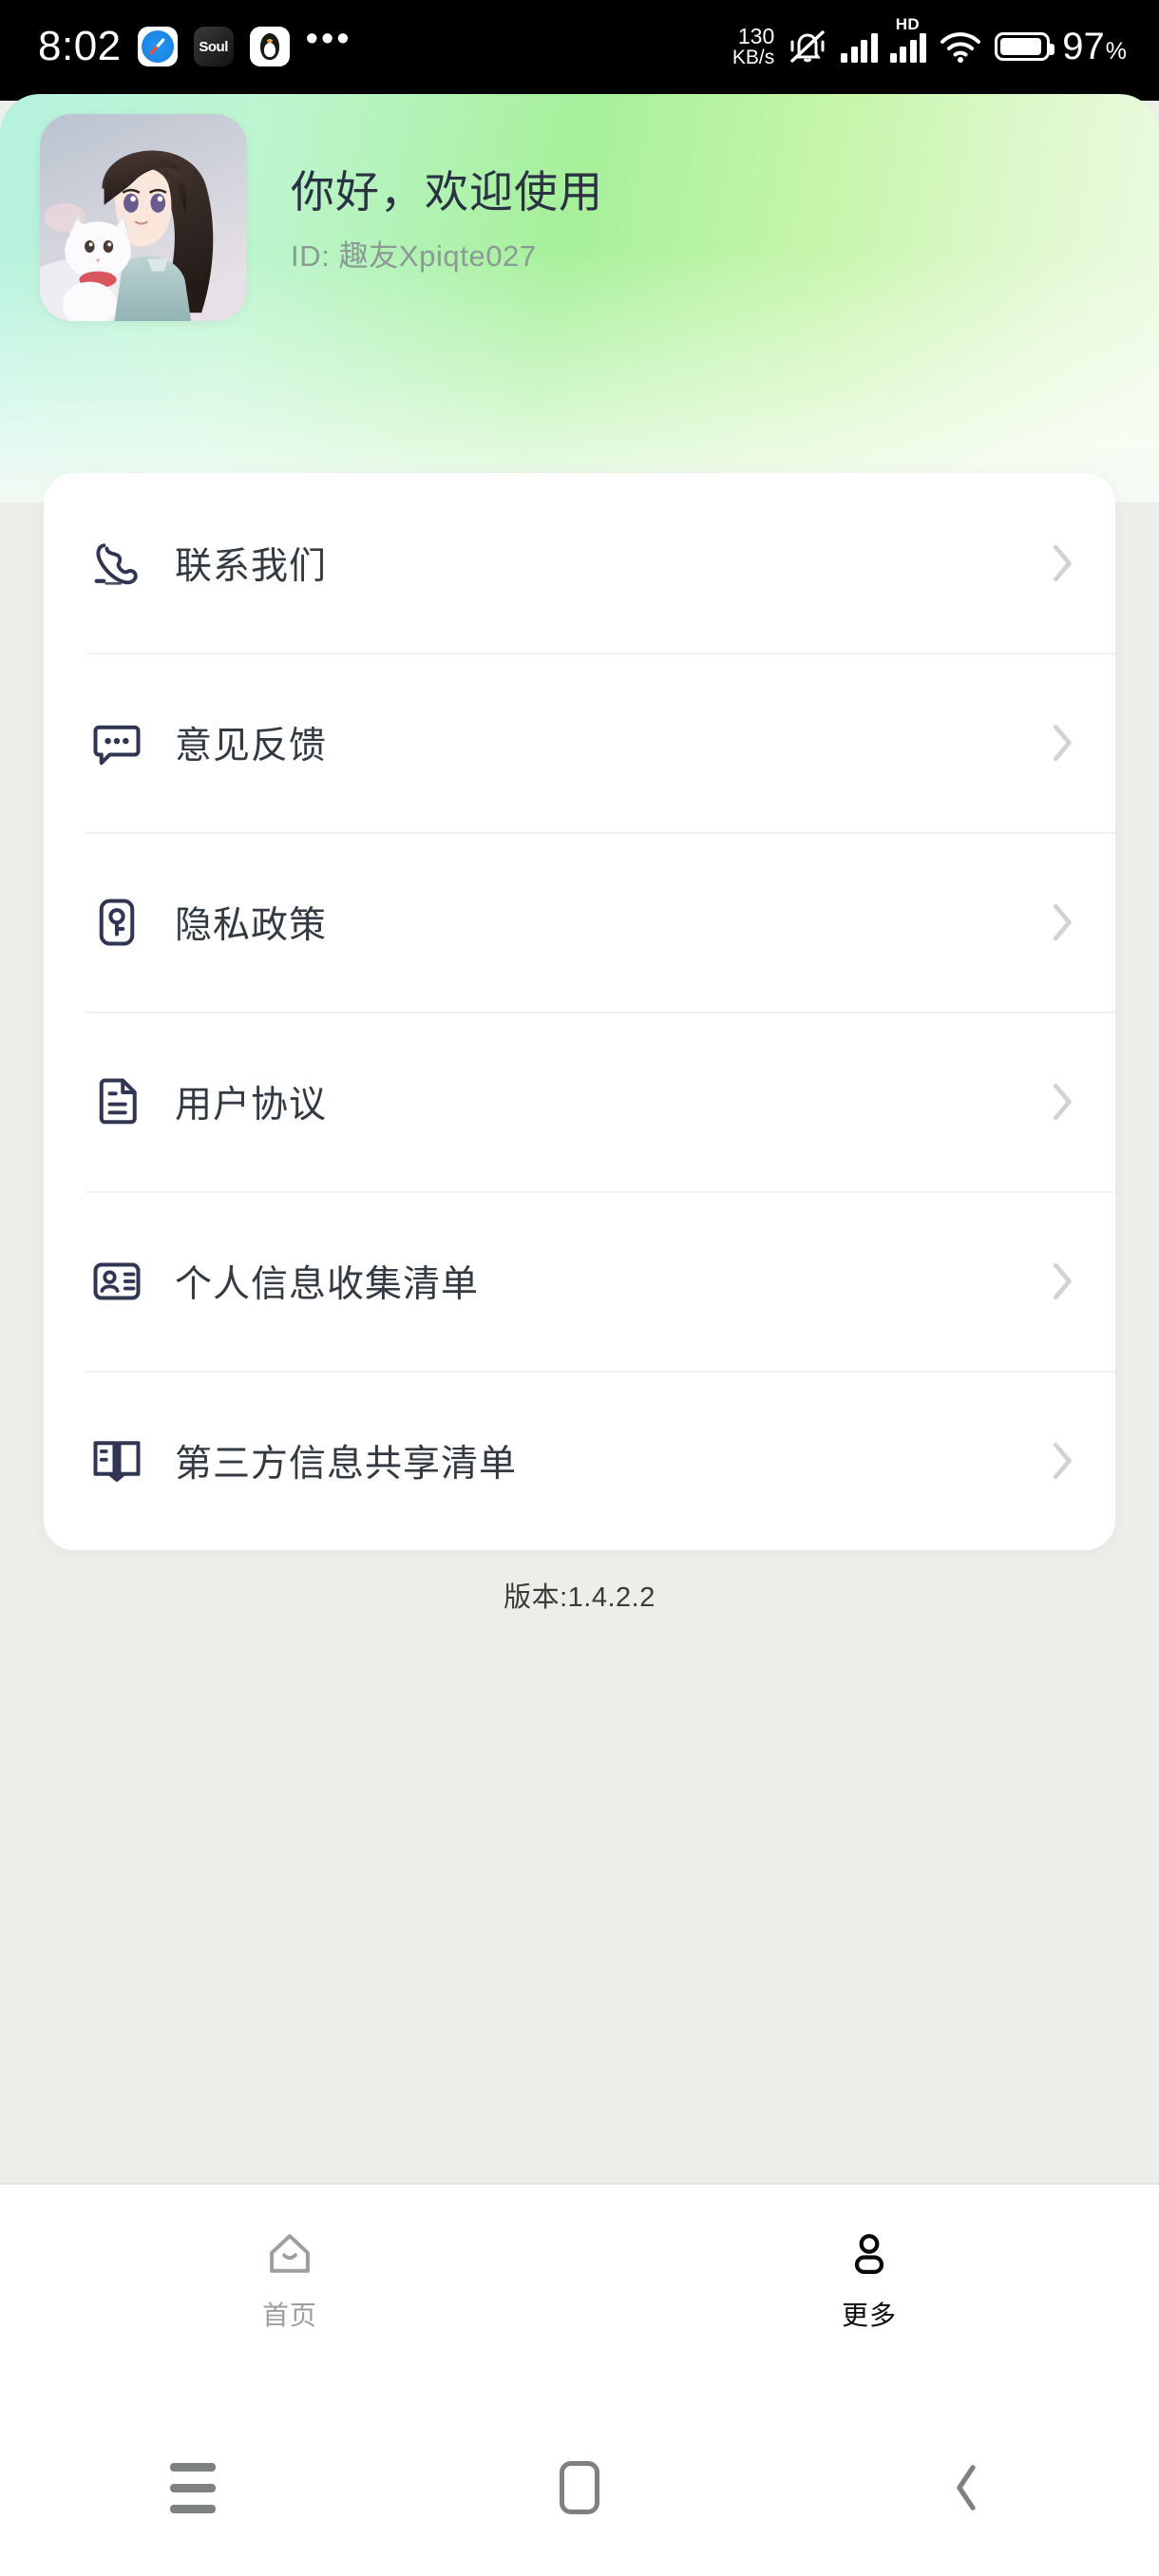 Image resolution: width=1159 pixels, height=2576 pixels. I want to click on status-bar-right: 130 KB/s HD 97 %, so click(929, 42).